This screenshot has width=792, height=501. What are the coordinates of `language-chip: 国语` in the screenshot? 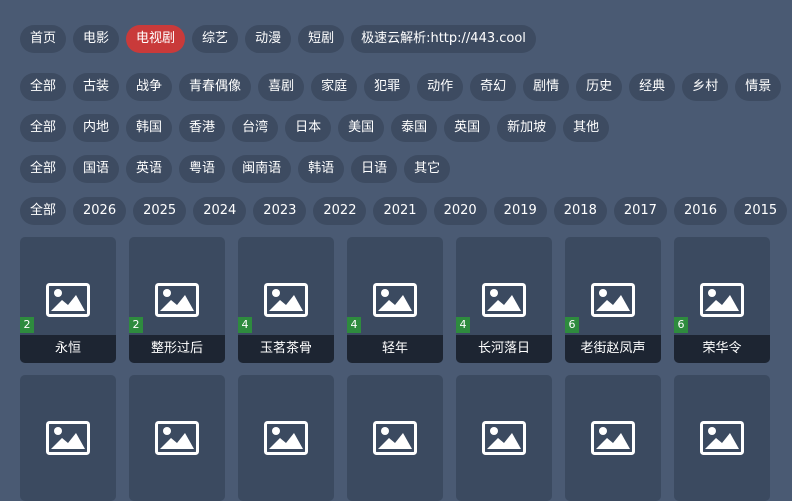 It's located at (96, 169).